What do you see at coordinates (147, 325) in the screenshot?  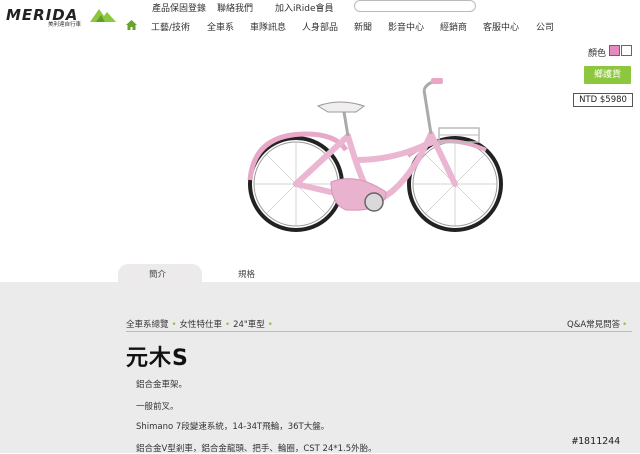 I see `breadcrumb-all-bikes: 全車系總覽` at bounding box center [147, 325].